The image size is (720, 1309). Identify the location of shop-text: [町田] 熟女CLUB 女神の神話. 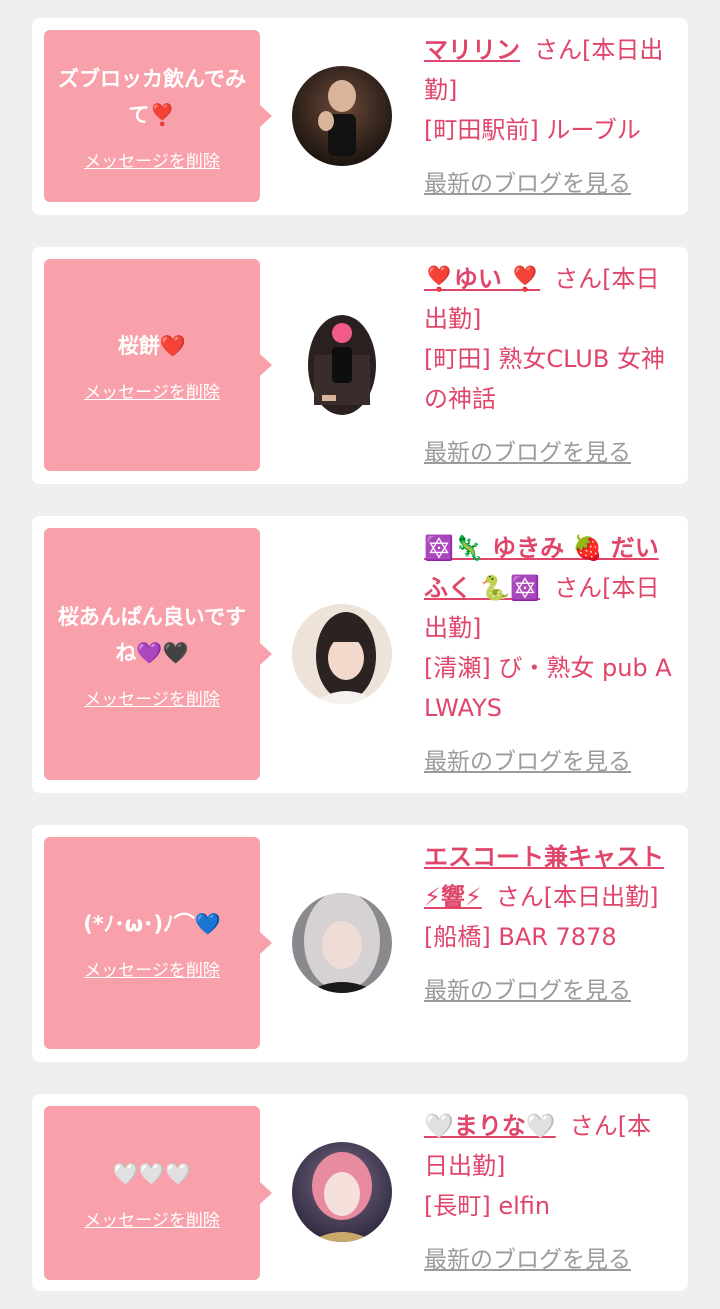
(544, 379).